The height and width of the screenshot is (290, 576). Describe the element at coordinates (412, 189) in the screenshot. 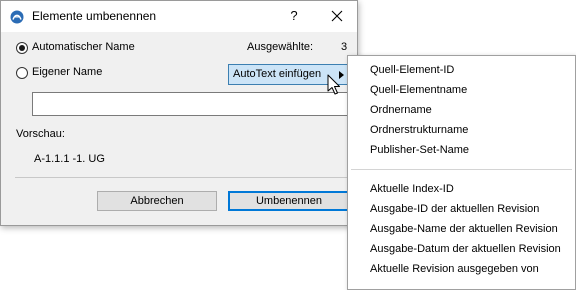

I see `menu-item-current-index-id: Aktuelle Index-ID` at that location.